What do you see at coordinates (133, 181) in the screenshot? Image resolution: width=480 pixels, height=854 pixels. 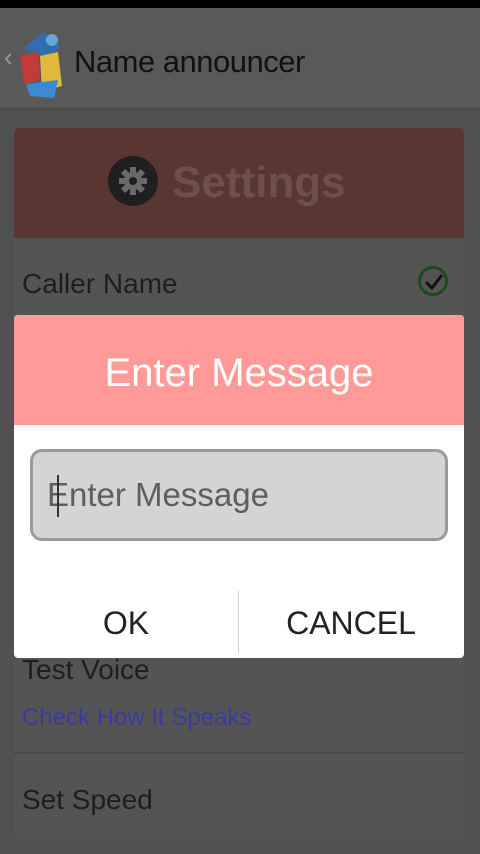 I see `gear-icon` at bounding box center [133, 181].